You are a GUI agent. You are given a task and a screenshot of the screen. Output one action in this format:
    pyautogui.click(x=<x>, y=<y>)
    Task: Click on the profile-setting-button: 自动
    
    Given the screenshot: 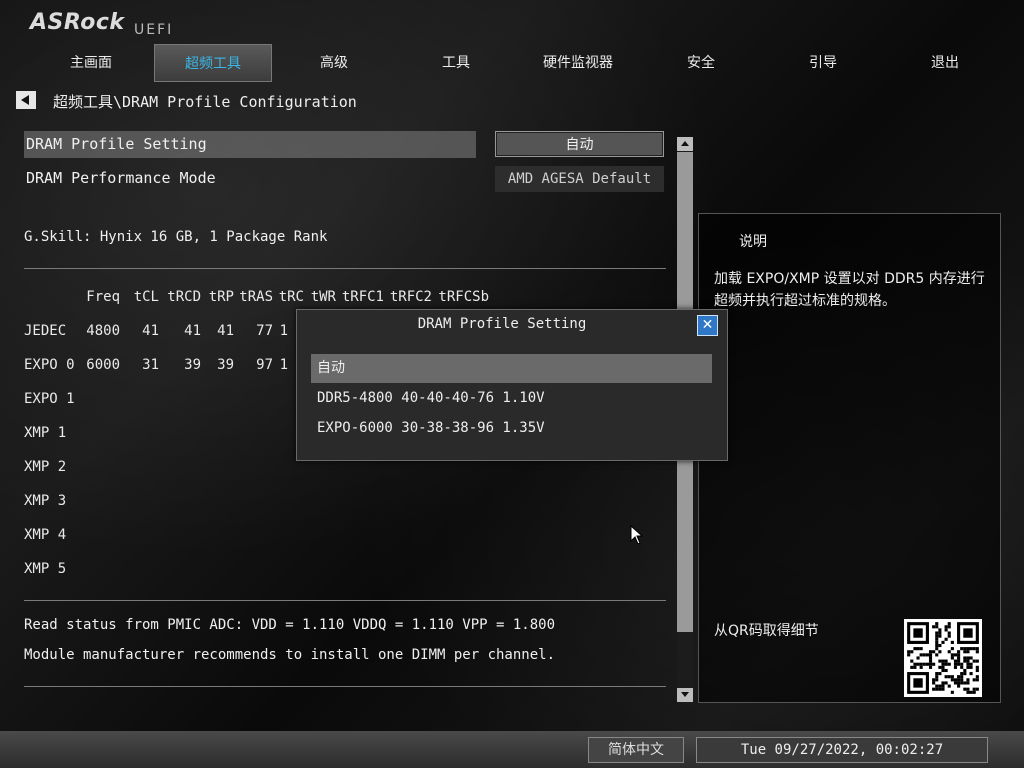 What is the action you would take?
    pyautogui.click(x=579, y=144)
    